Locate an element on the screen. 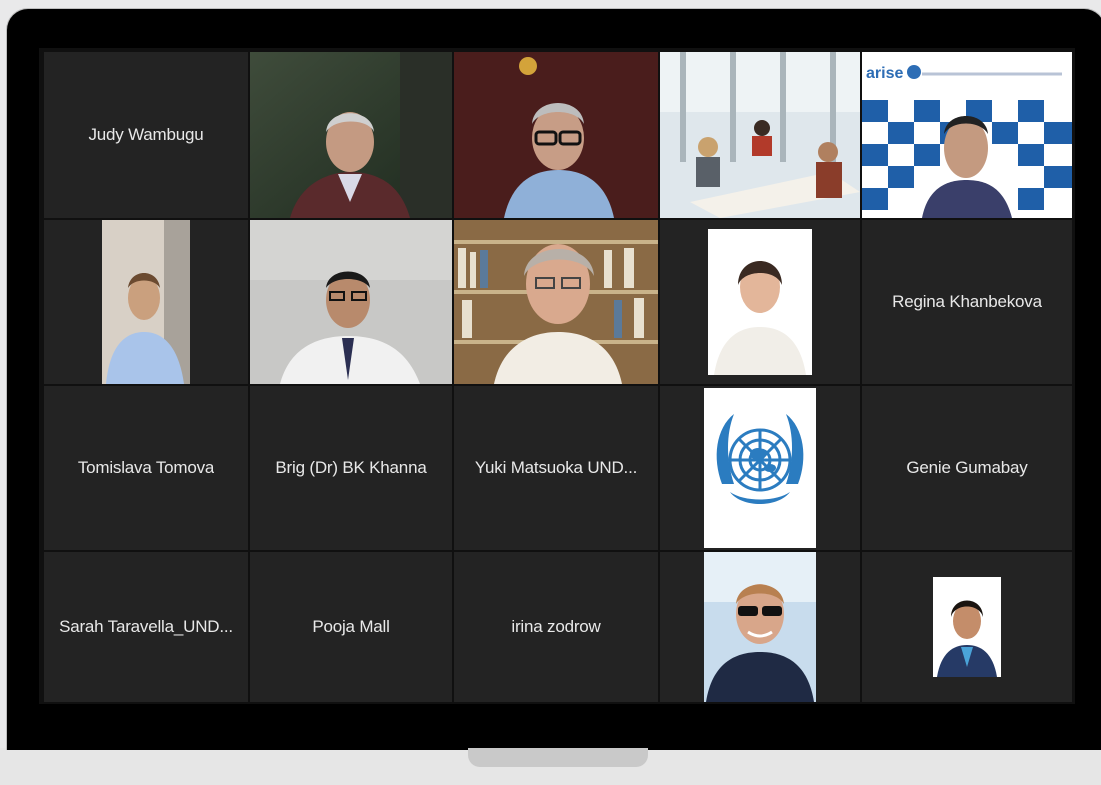  participant-name: irina zodrow is located at coordinates (556, 626).